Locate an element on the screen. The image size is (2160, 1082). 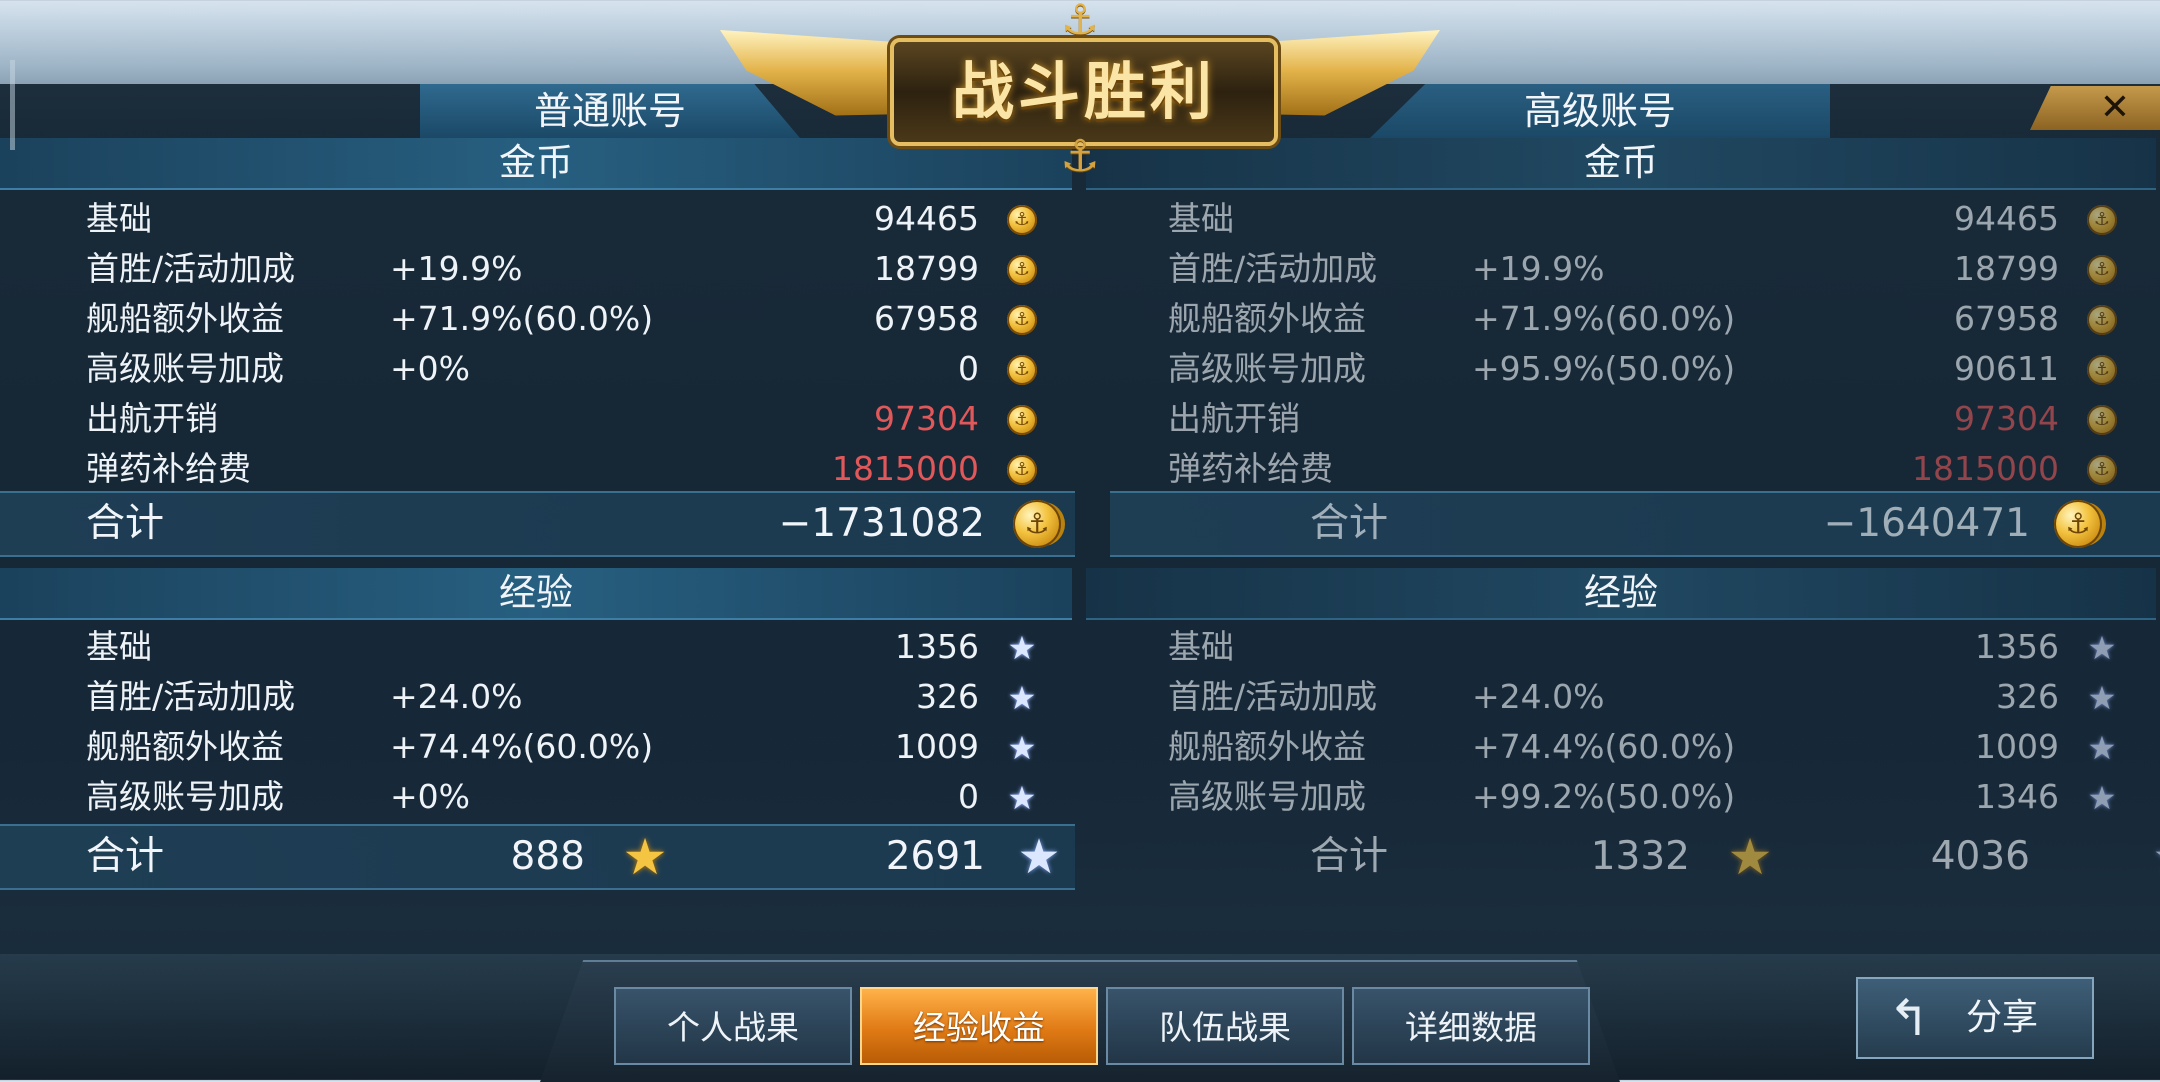
premium-gold-coin-icon: ⚓ is located at coordinates (2078, 524).